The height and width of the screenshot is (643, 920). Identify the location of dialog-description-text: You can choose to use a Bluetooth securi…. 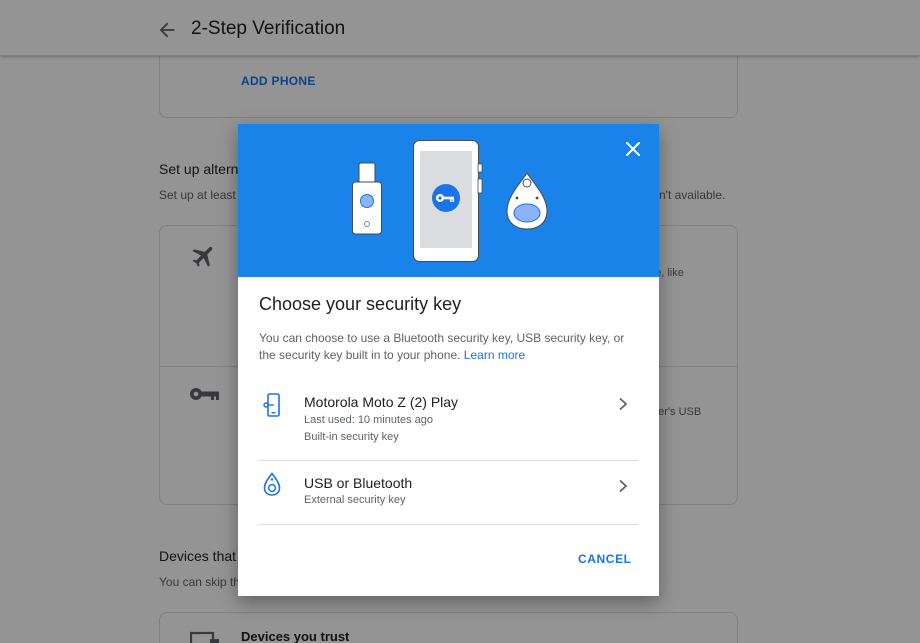
(442, 346).